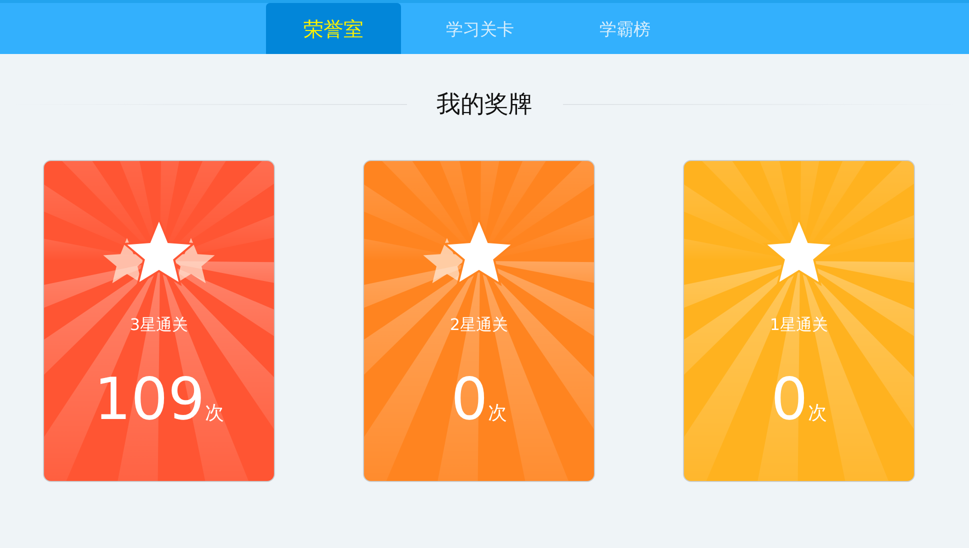 This screenshot has width=969, height=548. Describe the element at coordinates (149, 399) in the screenshot. I see `medal-count: 109` at that location.